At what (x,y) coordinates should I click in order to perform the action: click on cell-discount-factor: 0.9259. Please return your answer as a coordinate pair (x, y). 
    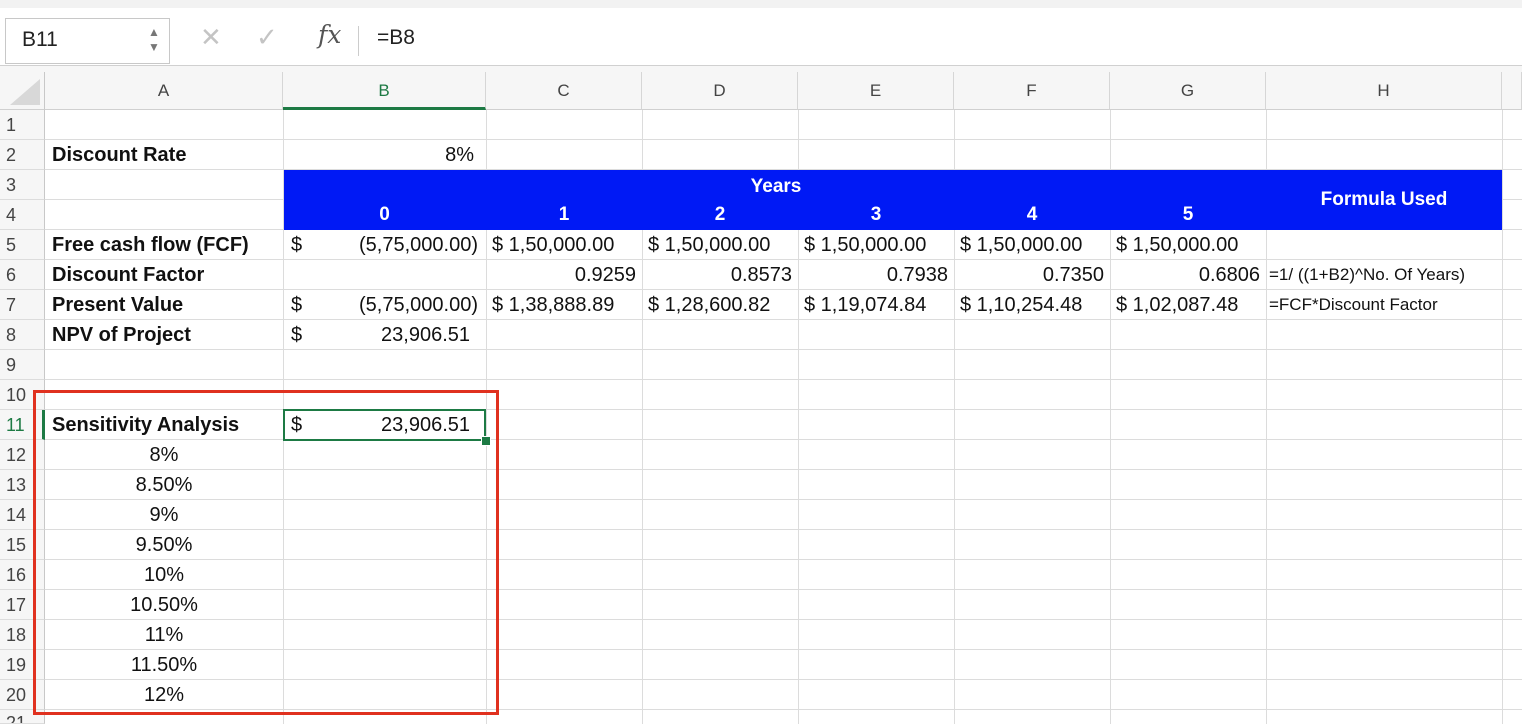
    Looking at the image, I should click on (564, 275).